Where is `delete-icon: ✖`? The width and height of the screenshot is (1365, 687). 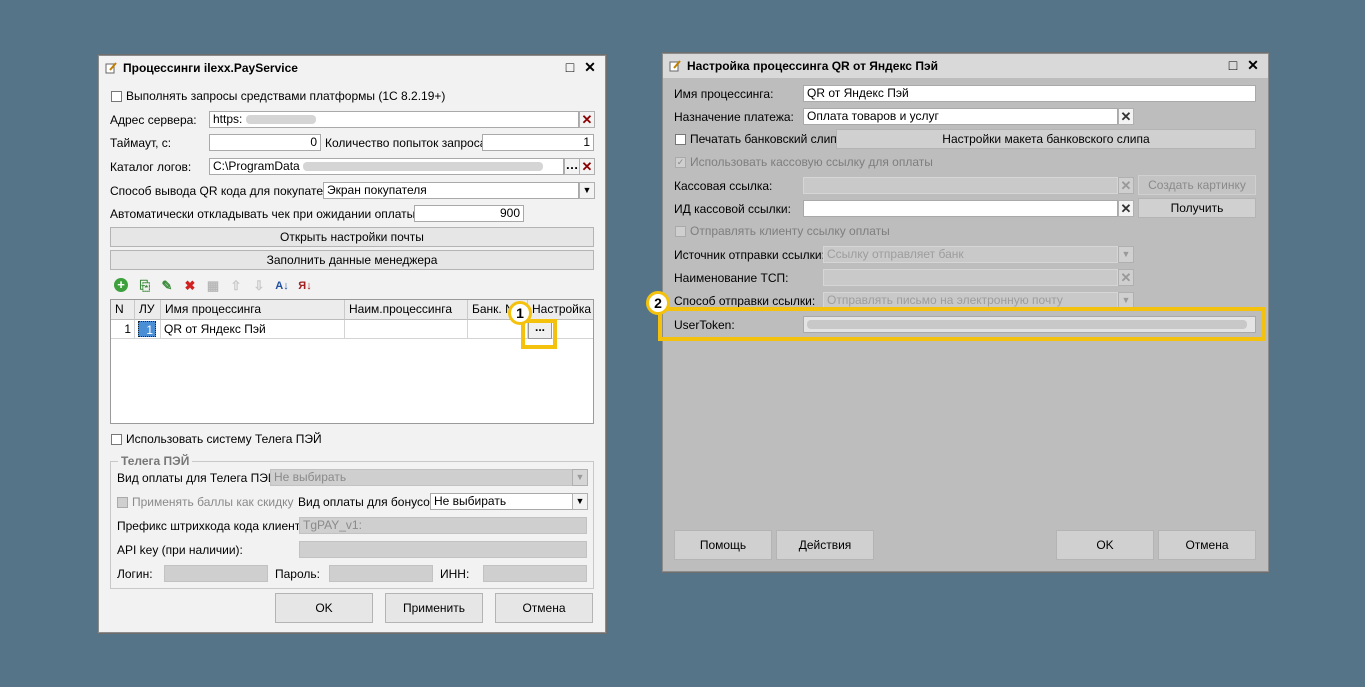 delete-icon: ✖ is located at coordinates (190, 286).